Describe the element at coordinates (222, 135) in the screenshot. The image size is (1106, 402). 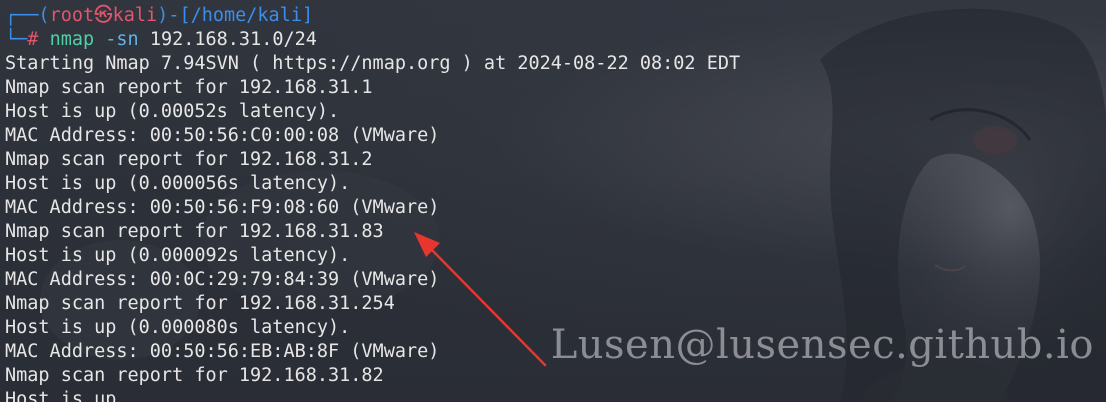
I see `output-line: MAC Address: 00:50:56:C0:00:08 (VMware)` at that location.